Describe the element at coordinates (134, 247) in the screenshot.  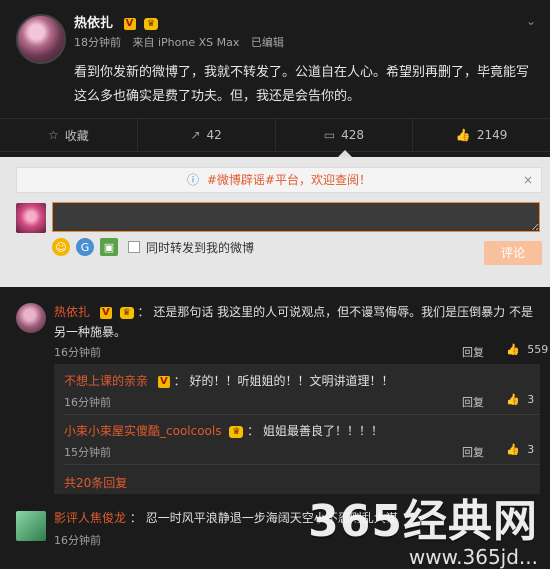
I see `repost-checkbox` at that location.